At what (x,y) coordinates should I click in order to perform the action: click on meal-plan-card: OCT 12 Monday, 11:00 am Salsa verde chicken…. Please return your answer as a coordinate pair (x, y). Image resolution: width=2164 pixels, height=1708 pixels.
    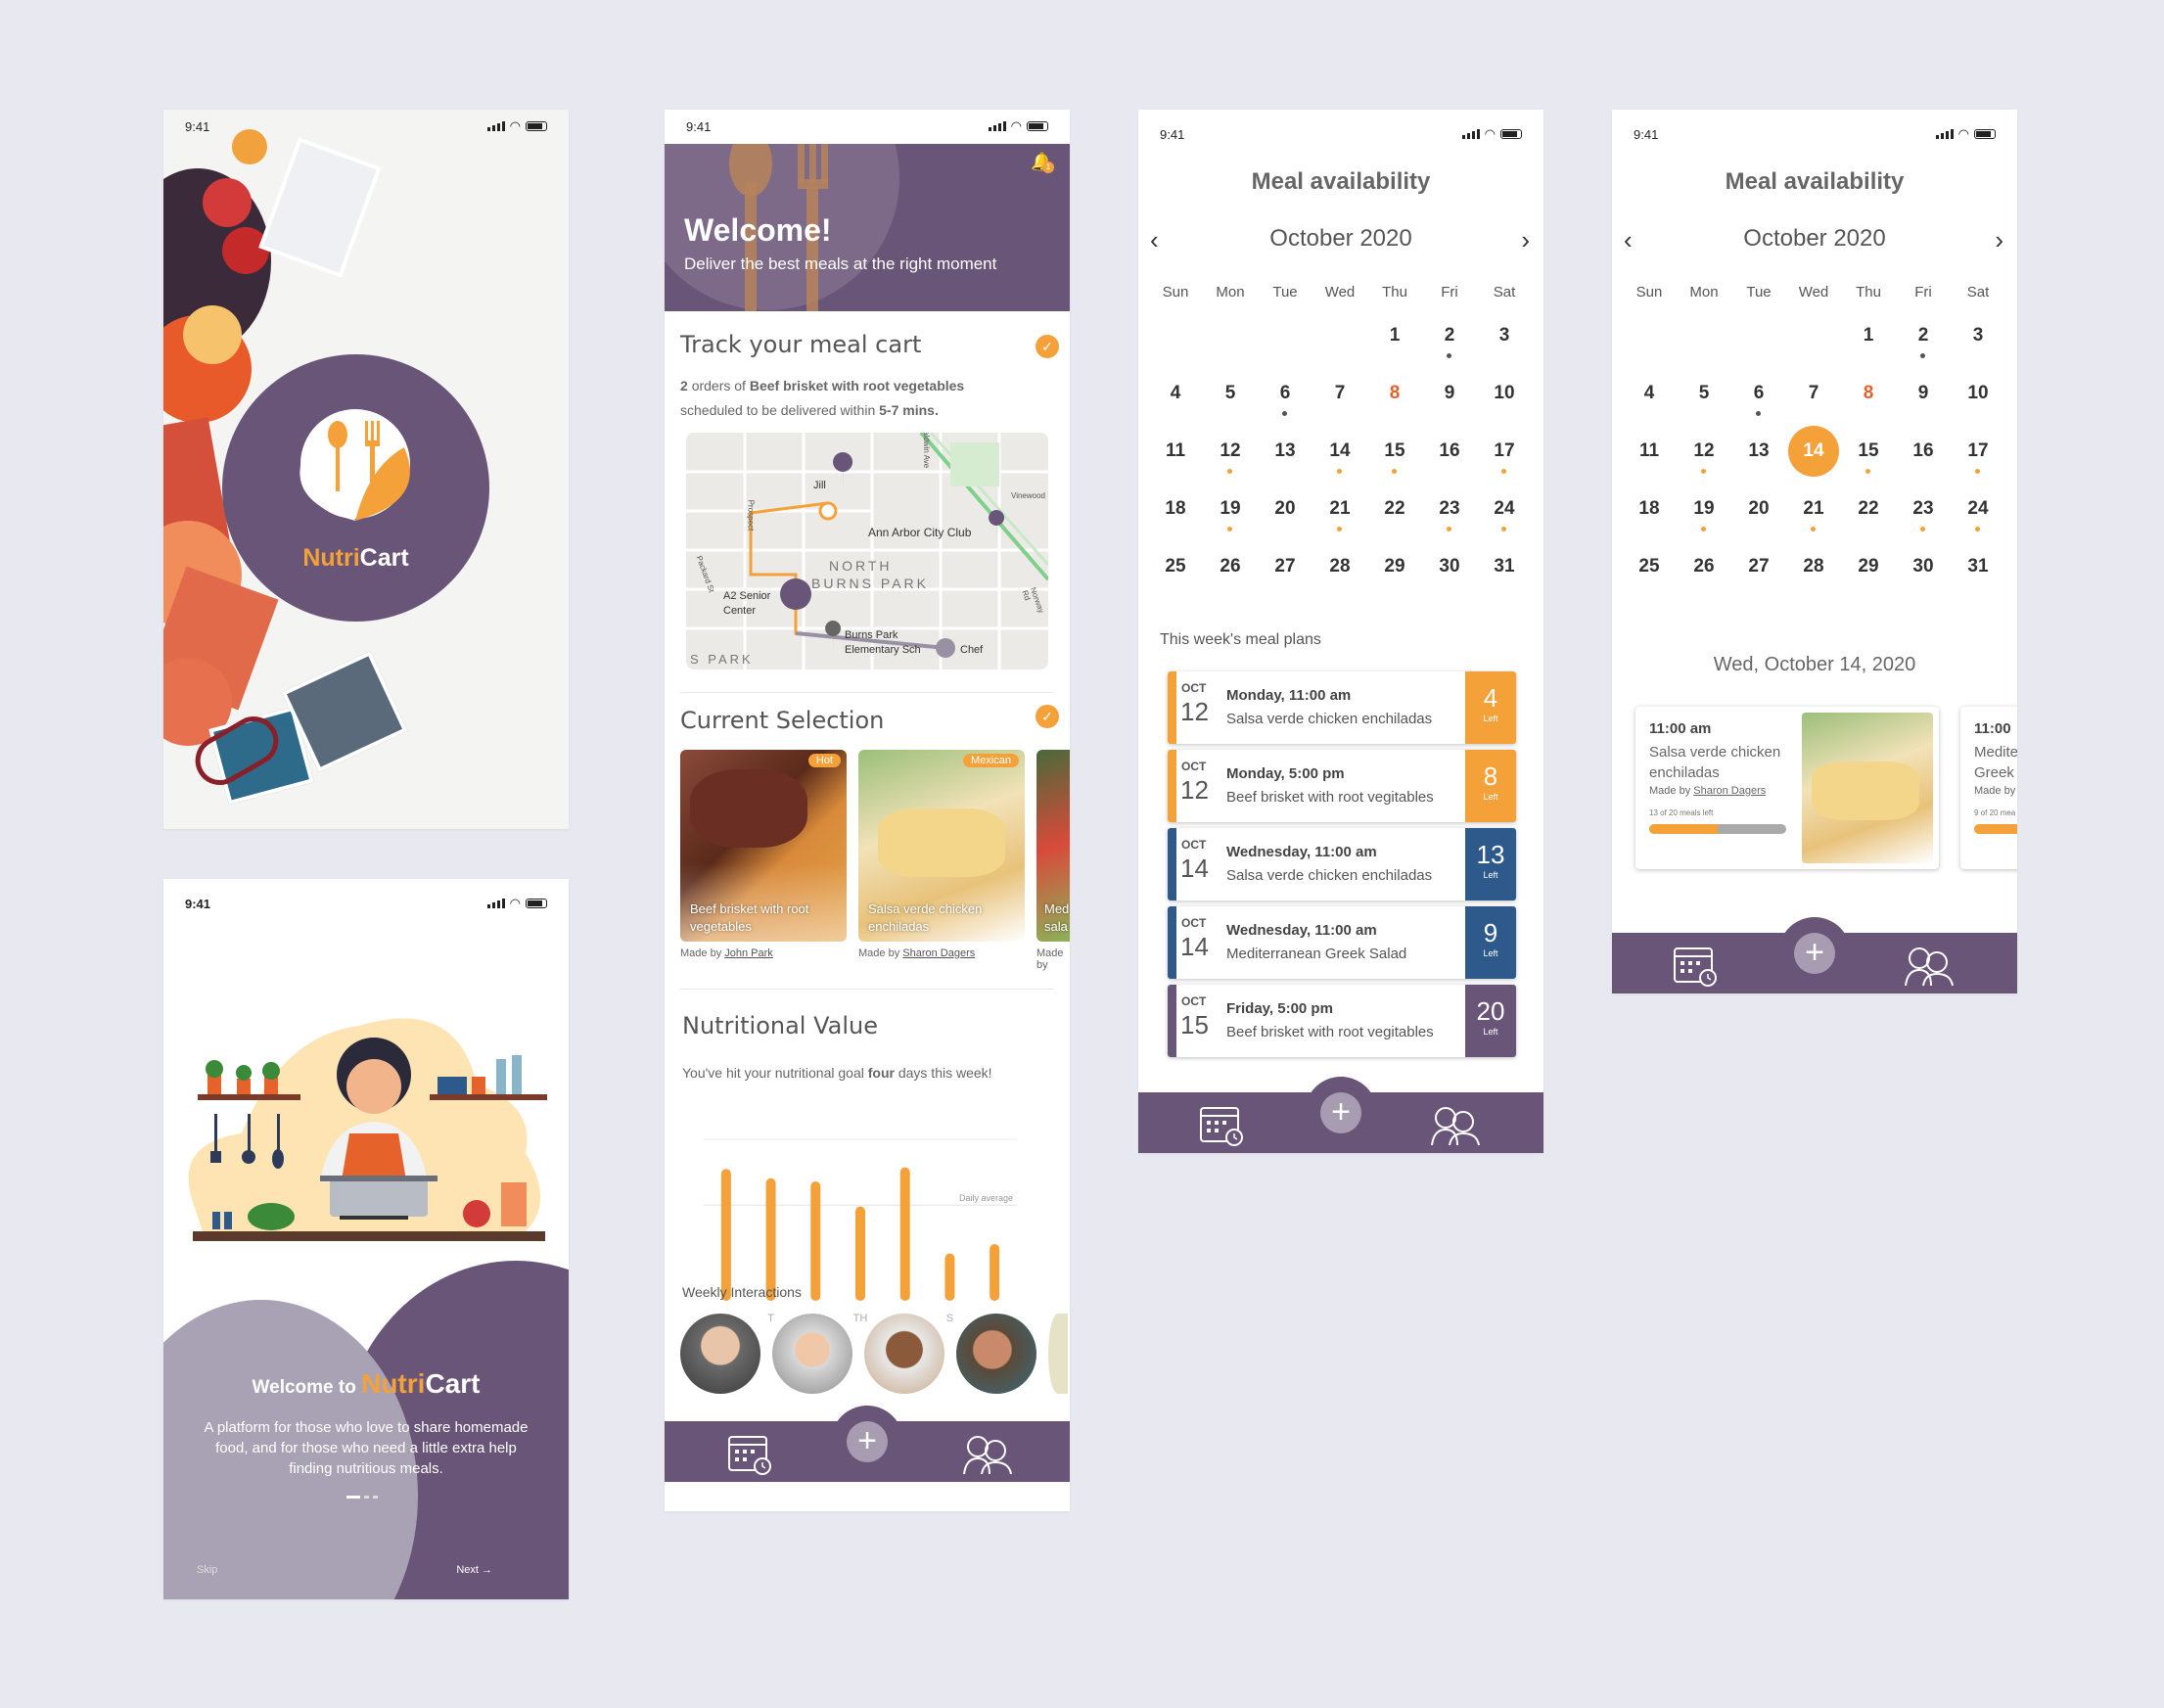
    Looking at the image, I should click on (1342, 707).